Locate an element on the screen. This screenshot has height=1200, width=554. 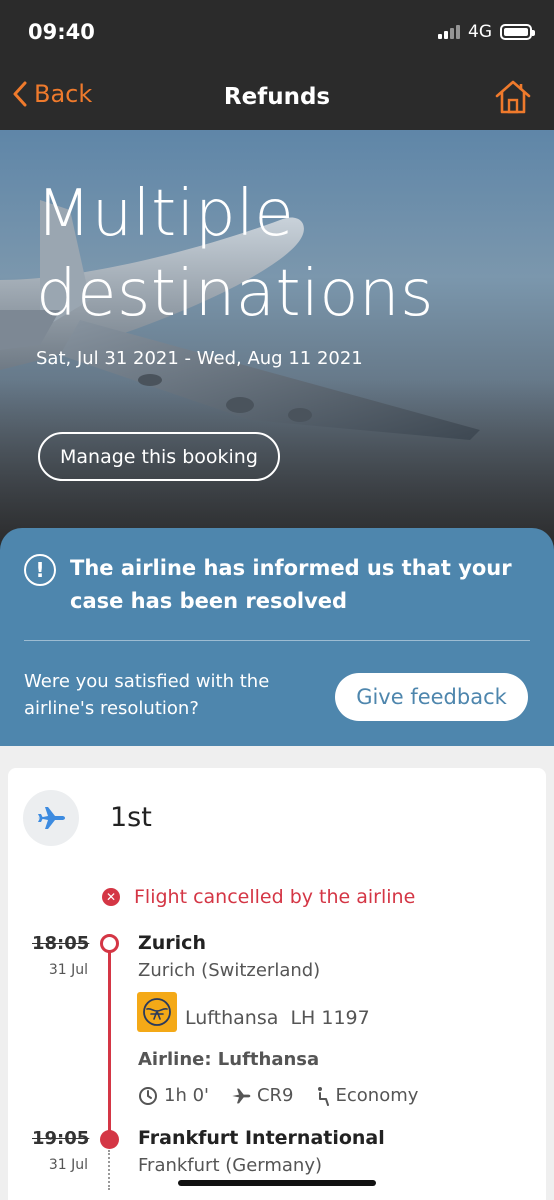
arrival-city: Frankfurt International is located at coordinates (261, 1138).